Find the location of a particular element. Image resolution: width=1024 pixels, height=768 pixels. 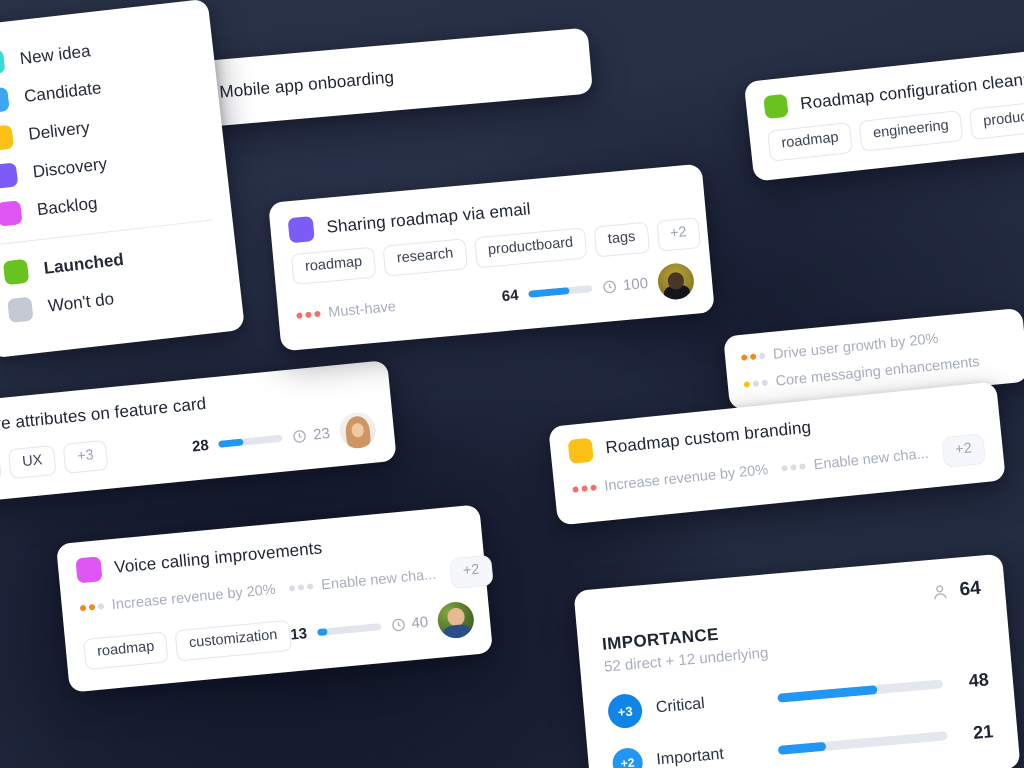

score-meta: 13 40 is located at coordinates (382, 626).